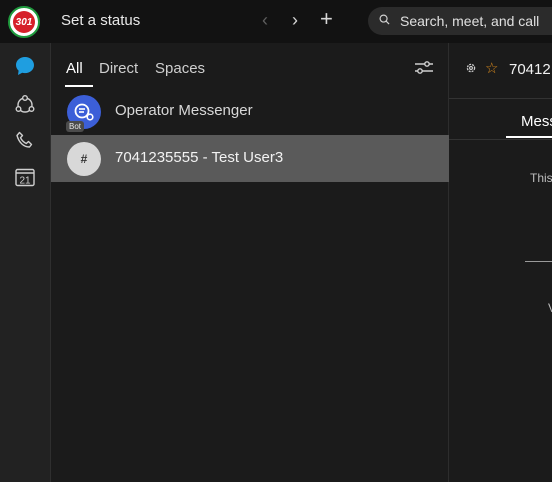 This screenshot has height=482, width=552. I want to click on chat-bubble-icon, so click(25, 66).